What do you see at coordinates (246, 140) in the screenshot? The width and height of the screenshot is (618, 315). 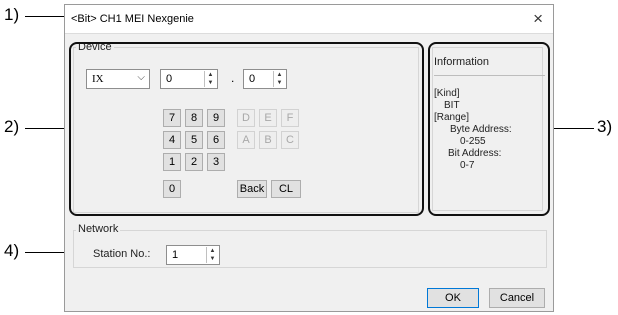 I see `key-a: A` at bounding box center [246, 140].